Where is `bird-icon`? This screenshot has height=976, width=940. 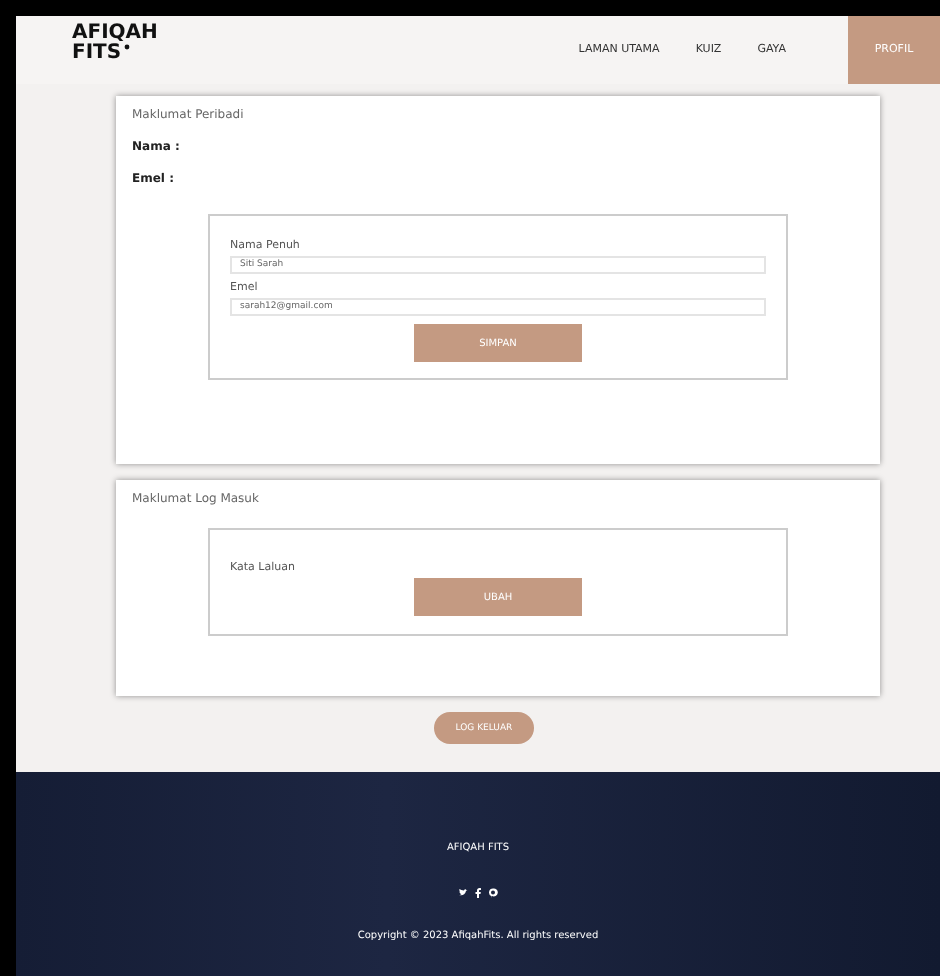 bird-icon is located at coordinates (463, 893).